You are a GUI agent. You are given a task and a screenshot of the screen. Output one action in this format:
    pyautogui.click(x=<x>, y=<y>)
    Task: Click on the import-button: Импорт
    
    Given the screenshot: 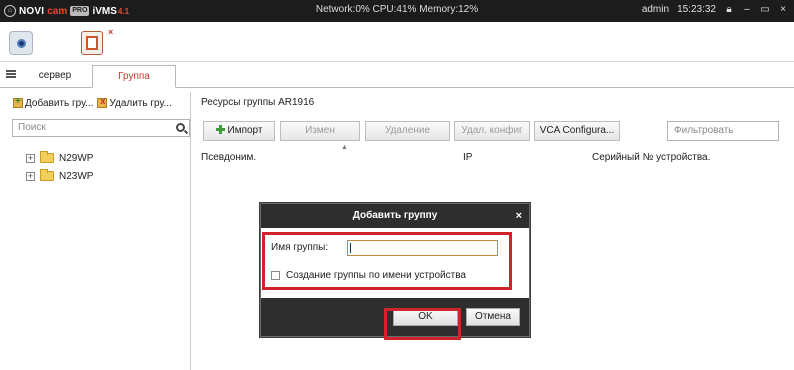 What is the action you would take?
    pyautogui.click(x=239, y=131)
    